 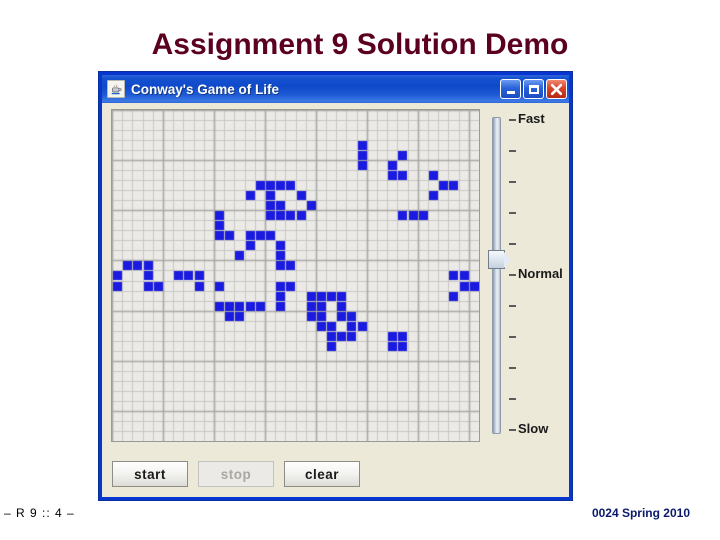 I want to click on maximize-button, so click(x=533, y=89).